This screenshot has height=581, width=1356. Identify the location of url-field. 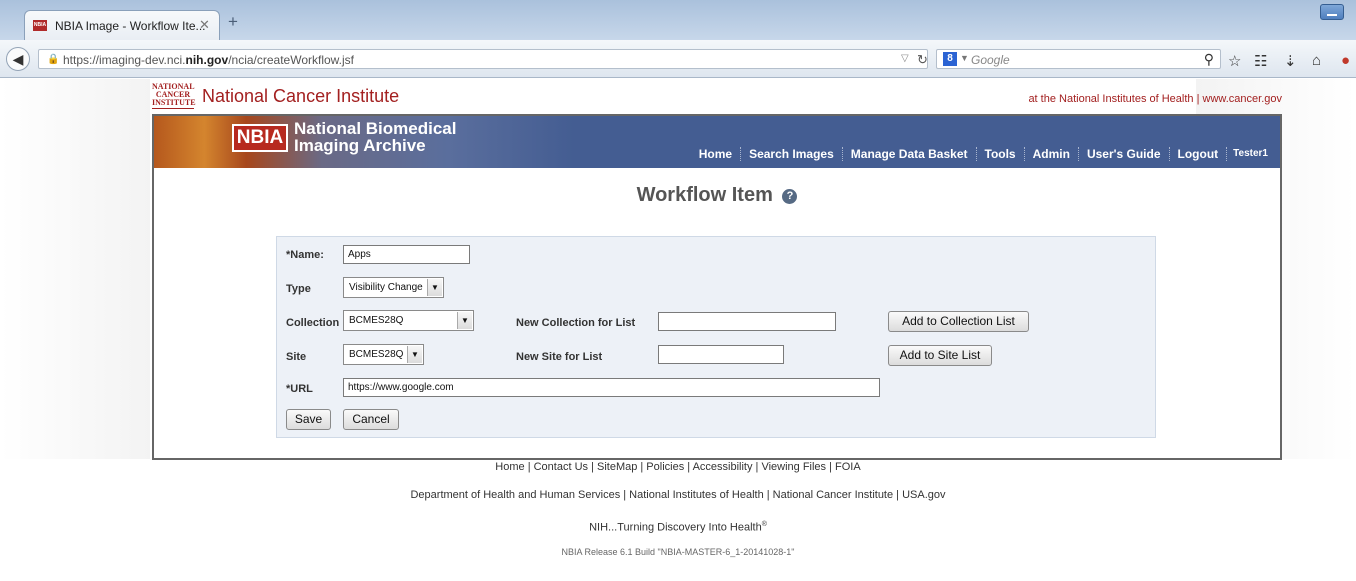
(611, 387).